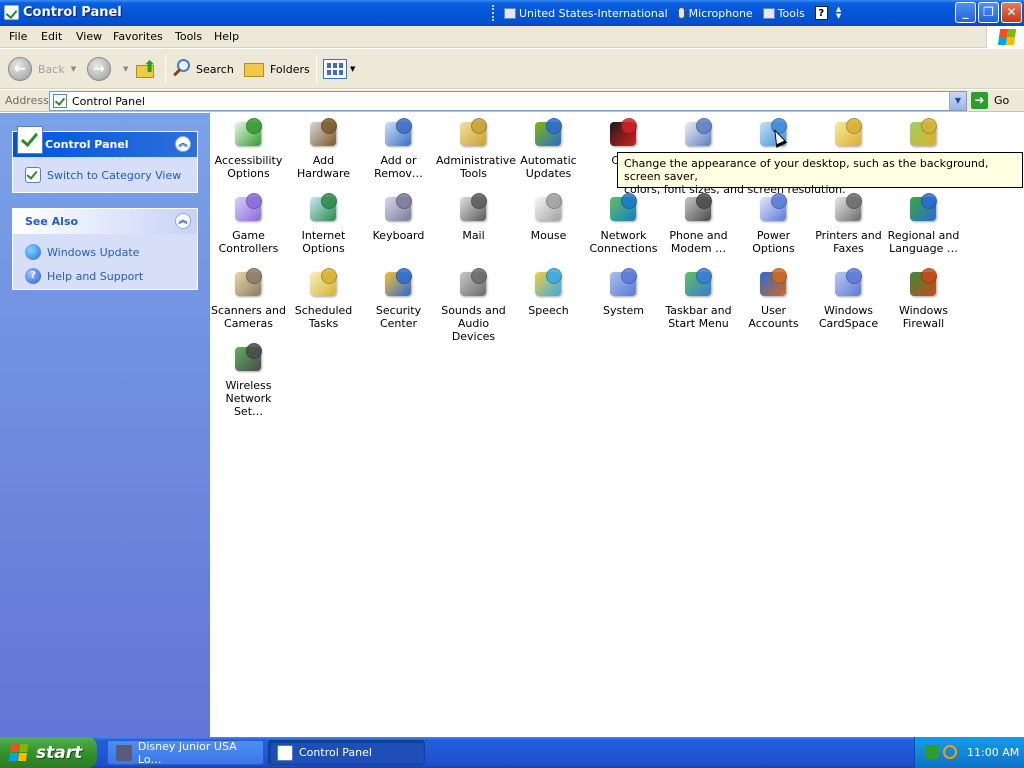 Image resolution: width=1024 pixels, height=768 pixels. What do you see at coordinates (48, 752) in the screenshot?
I see `start-button: start` at bounding box center [48, 752].